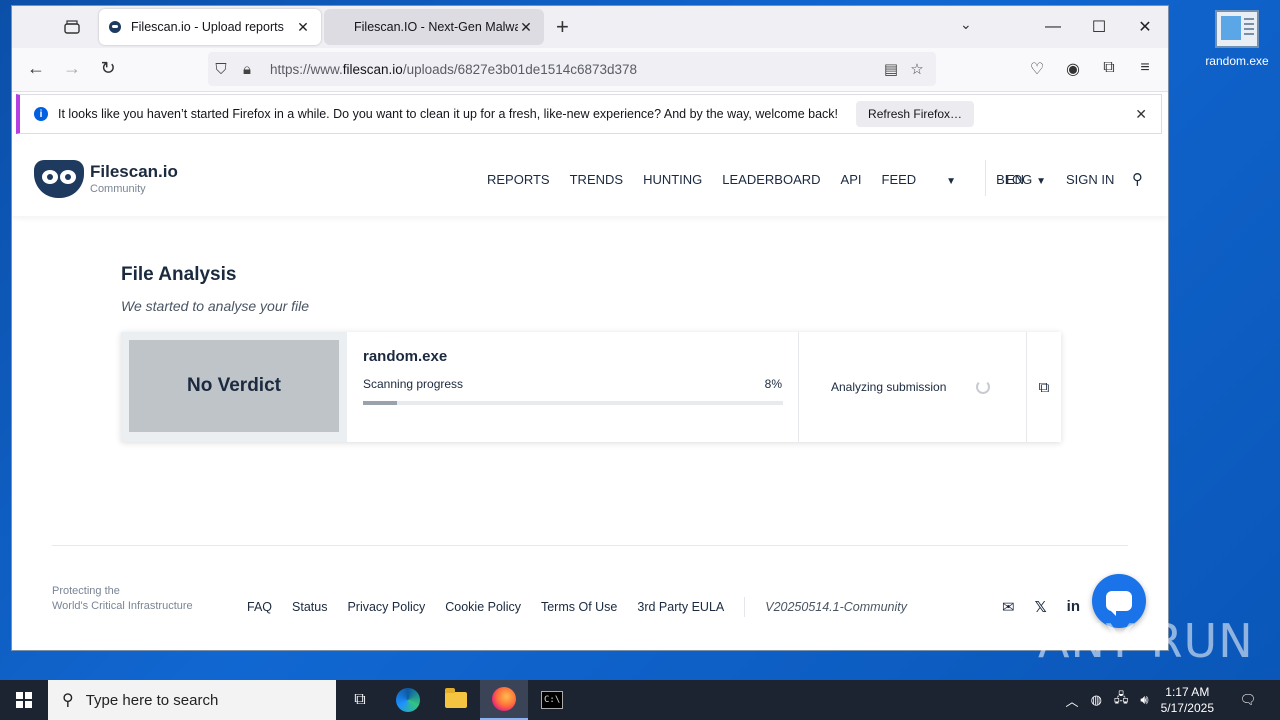 This screenshot has height=720, width=1280. Describe the element at coordinates (115, 27) in the screenshot. I see `filescan-favicon-icon` at that location.